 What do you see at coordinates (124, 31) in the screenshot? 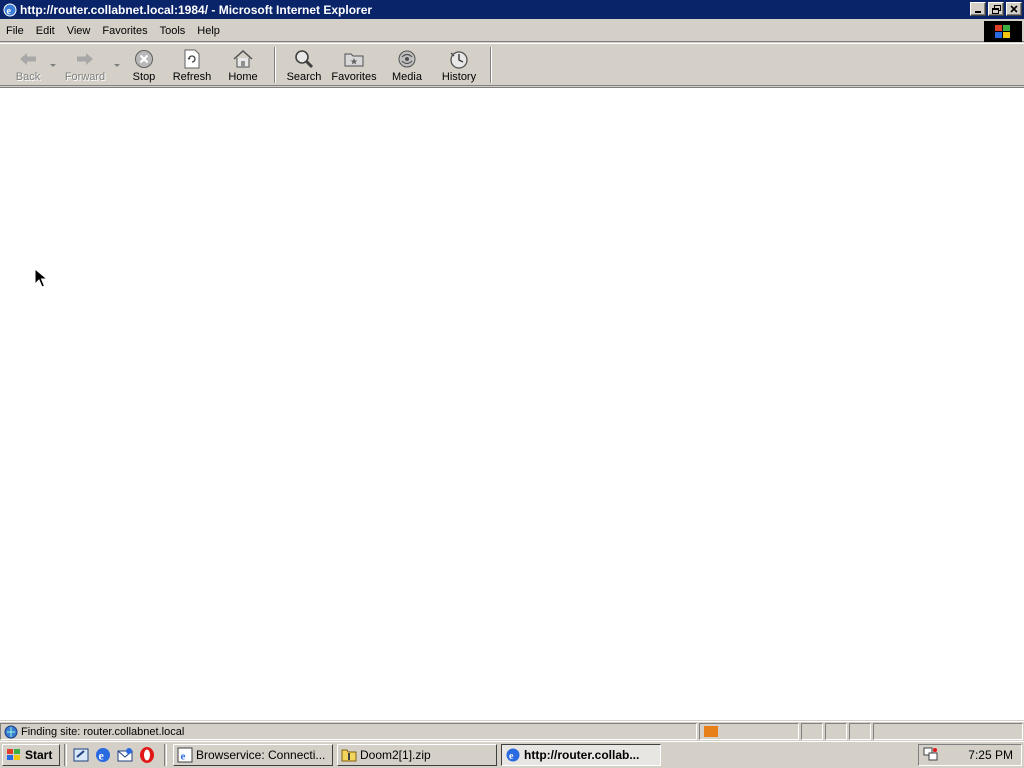
I see `menu-favorites: Favorites` at bounding box center [124, 31].